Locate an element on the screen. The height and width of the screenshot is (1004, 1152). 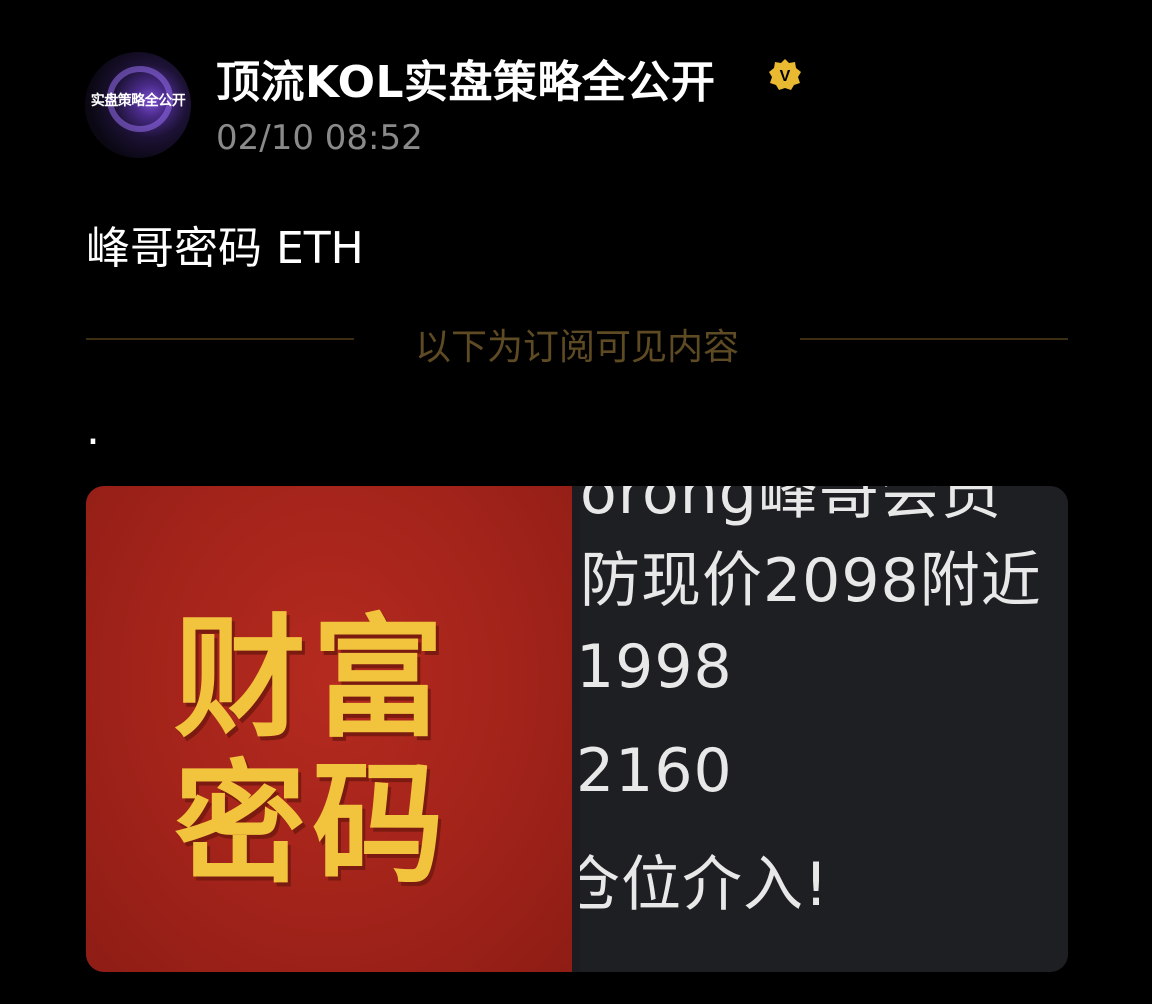
chat-line: 1998 is located at coordinates (656, 667).